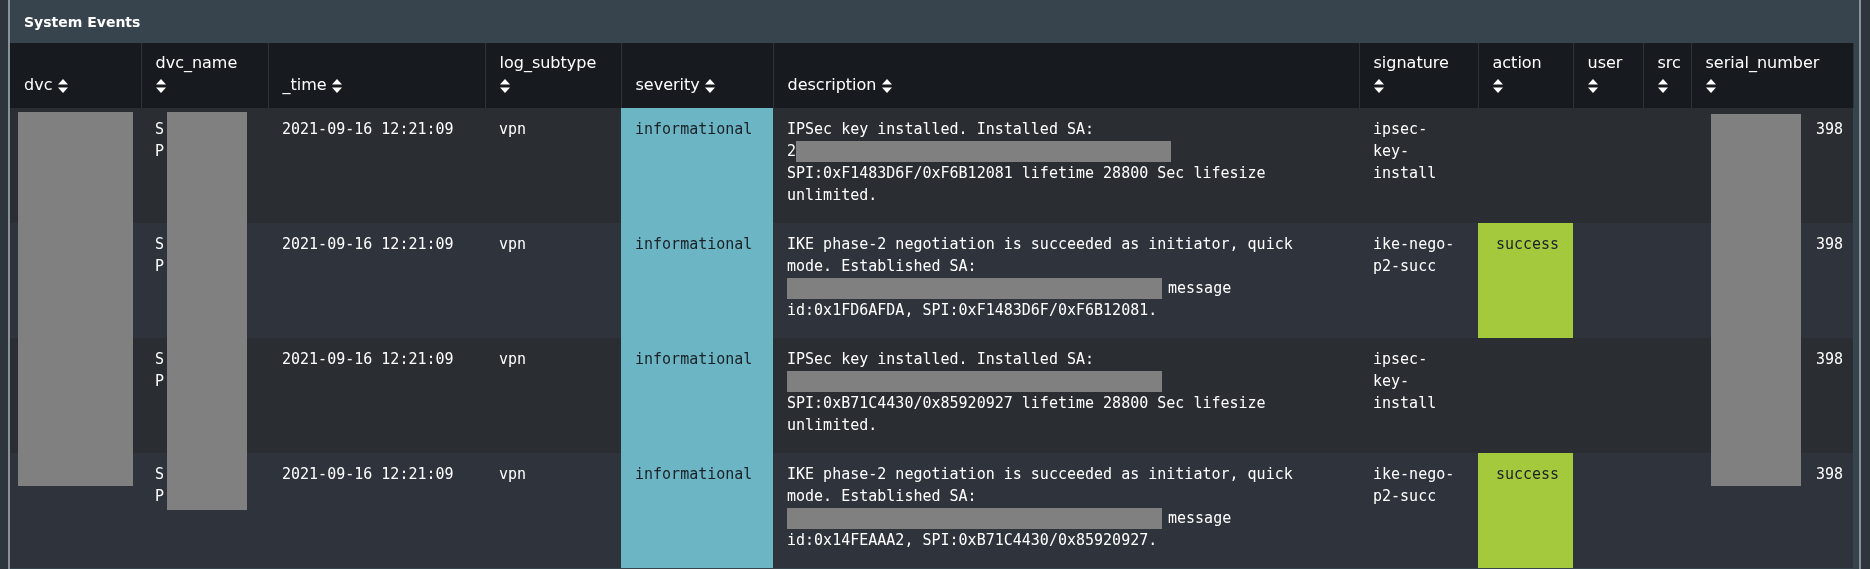  What do you see at coordinates (376, 75) in the screenshot?
I see `column-header: _time` at bounding box center [376, 75].